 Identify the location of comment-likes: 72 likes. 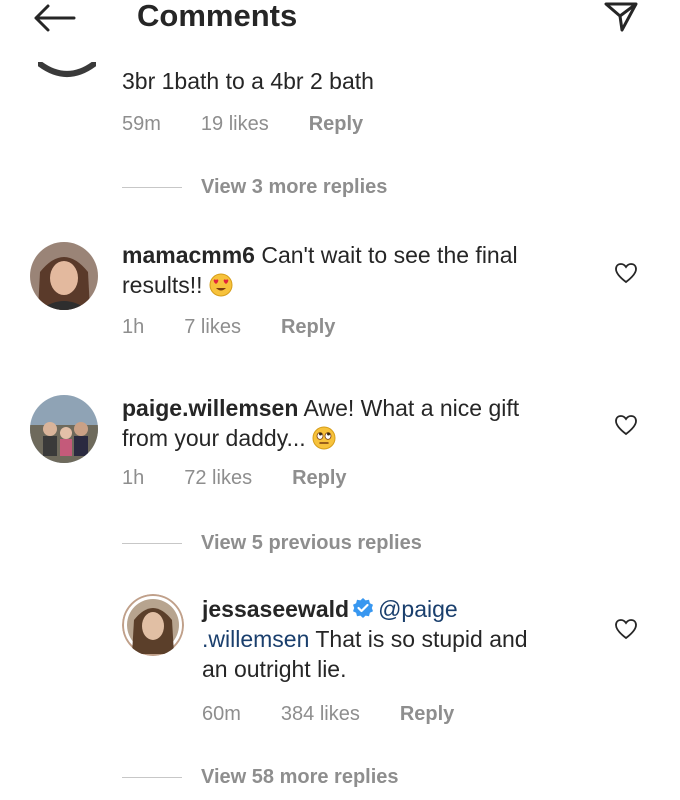
(218, 478).